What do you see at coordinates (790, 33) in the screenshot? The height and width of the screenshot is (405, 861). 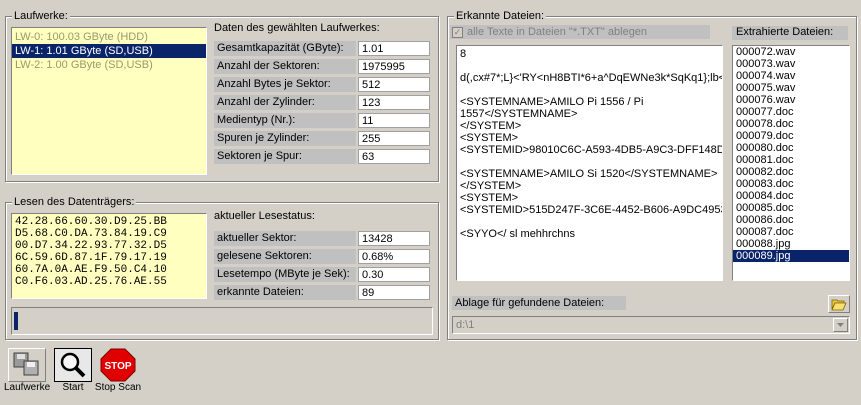 I see `extracted-files-title: Extrahierte Dateien:` at bounding box center [790, 33].